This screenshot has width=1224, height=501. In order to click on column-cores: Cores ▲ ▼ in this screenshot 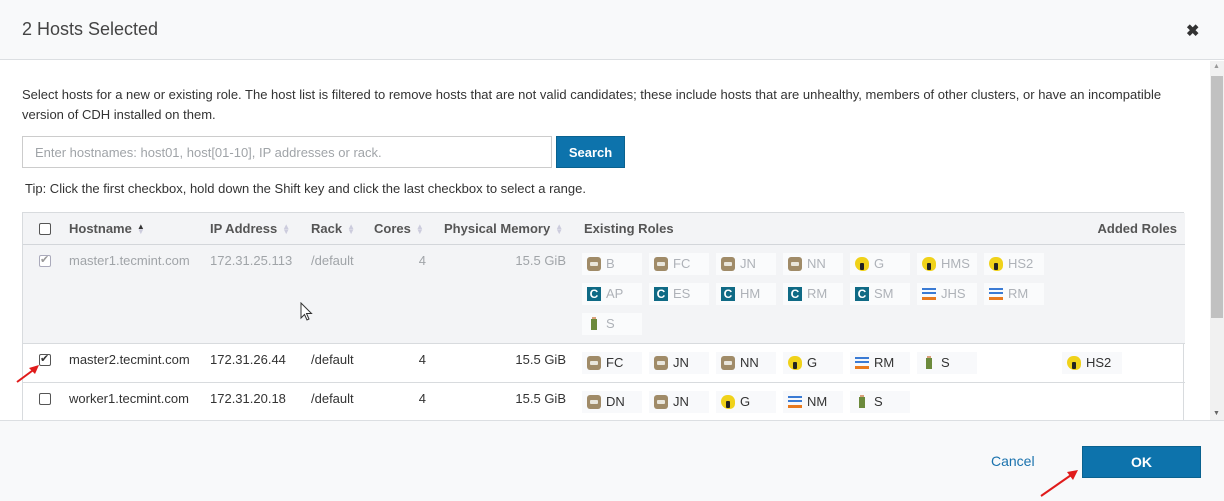, I will do `click(403, 228)`.